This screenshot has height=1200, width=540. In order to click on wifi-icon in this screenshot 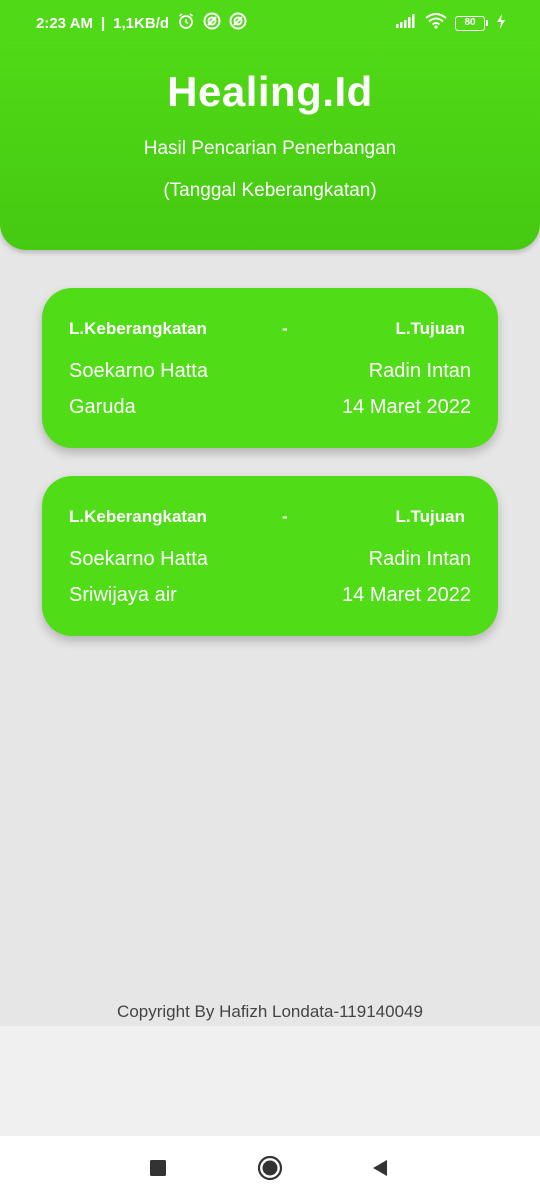, I will do `click(436, 23)`.